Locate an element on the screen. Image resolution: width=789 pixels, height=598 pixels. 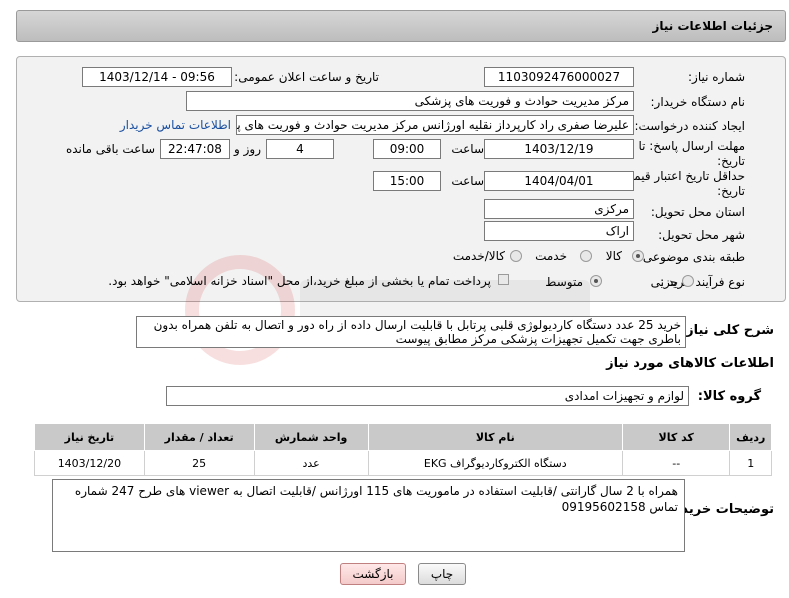
process-option-minor: جزیی is located at coordinates (664, 282).